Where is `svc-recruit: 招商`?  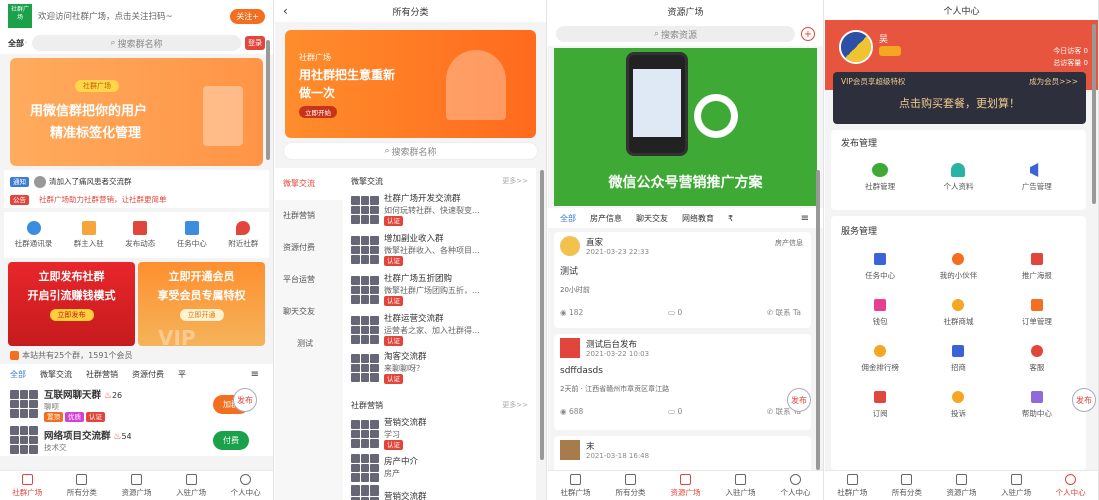 svc-recruit: 招商 is located at coordinates (958, 359).